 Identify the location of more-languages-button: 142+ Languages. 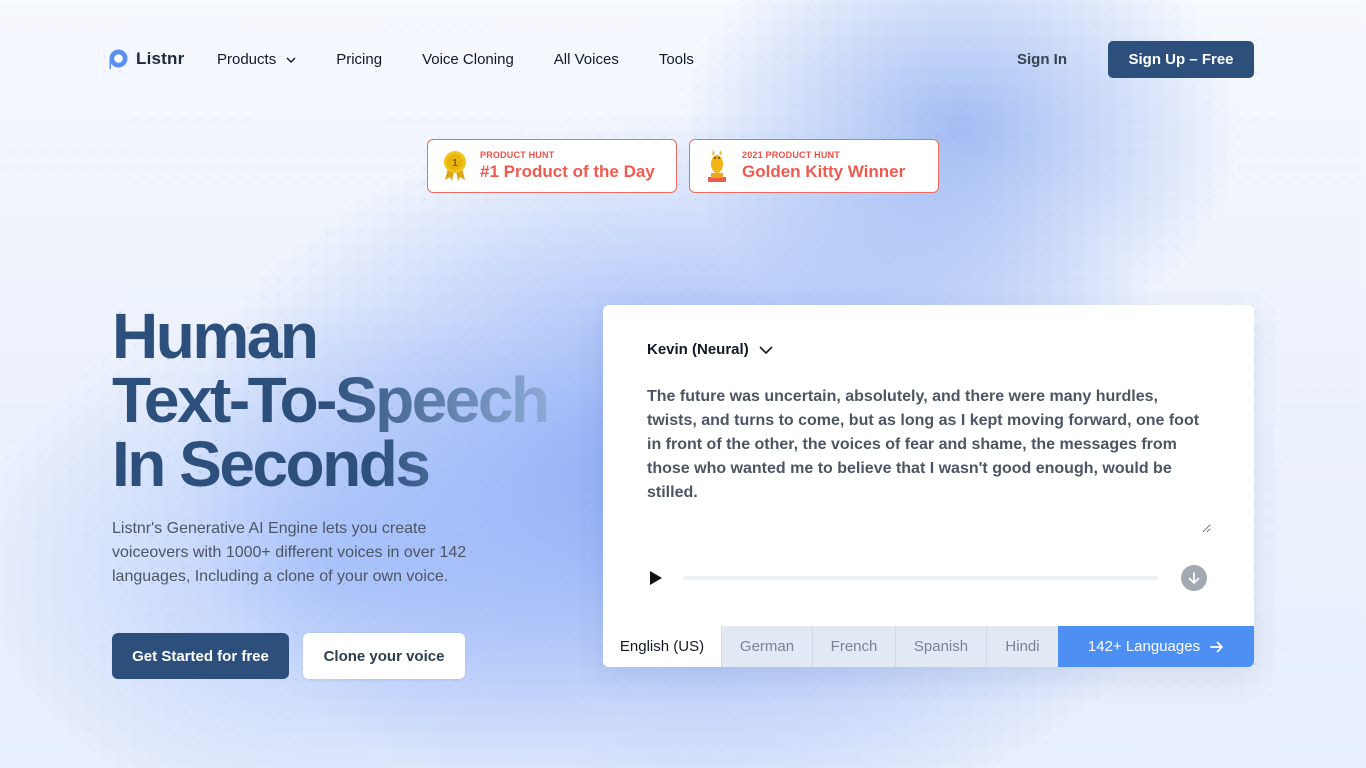
(1156, 646).